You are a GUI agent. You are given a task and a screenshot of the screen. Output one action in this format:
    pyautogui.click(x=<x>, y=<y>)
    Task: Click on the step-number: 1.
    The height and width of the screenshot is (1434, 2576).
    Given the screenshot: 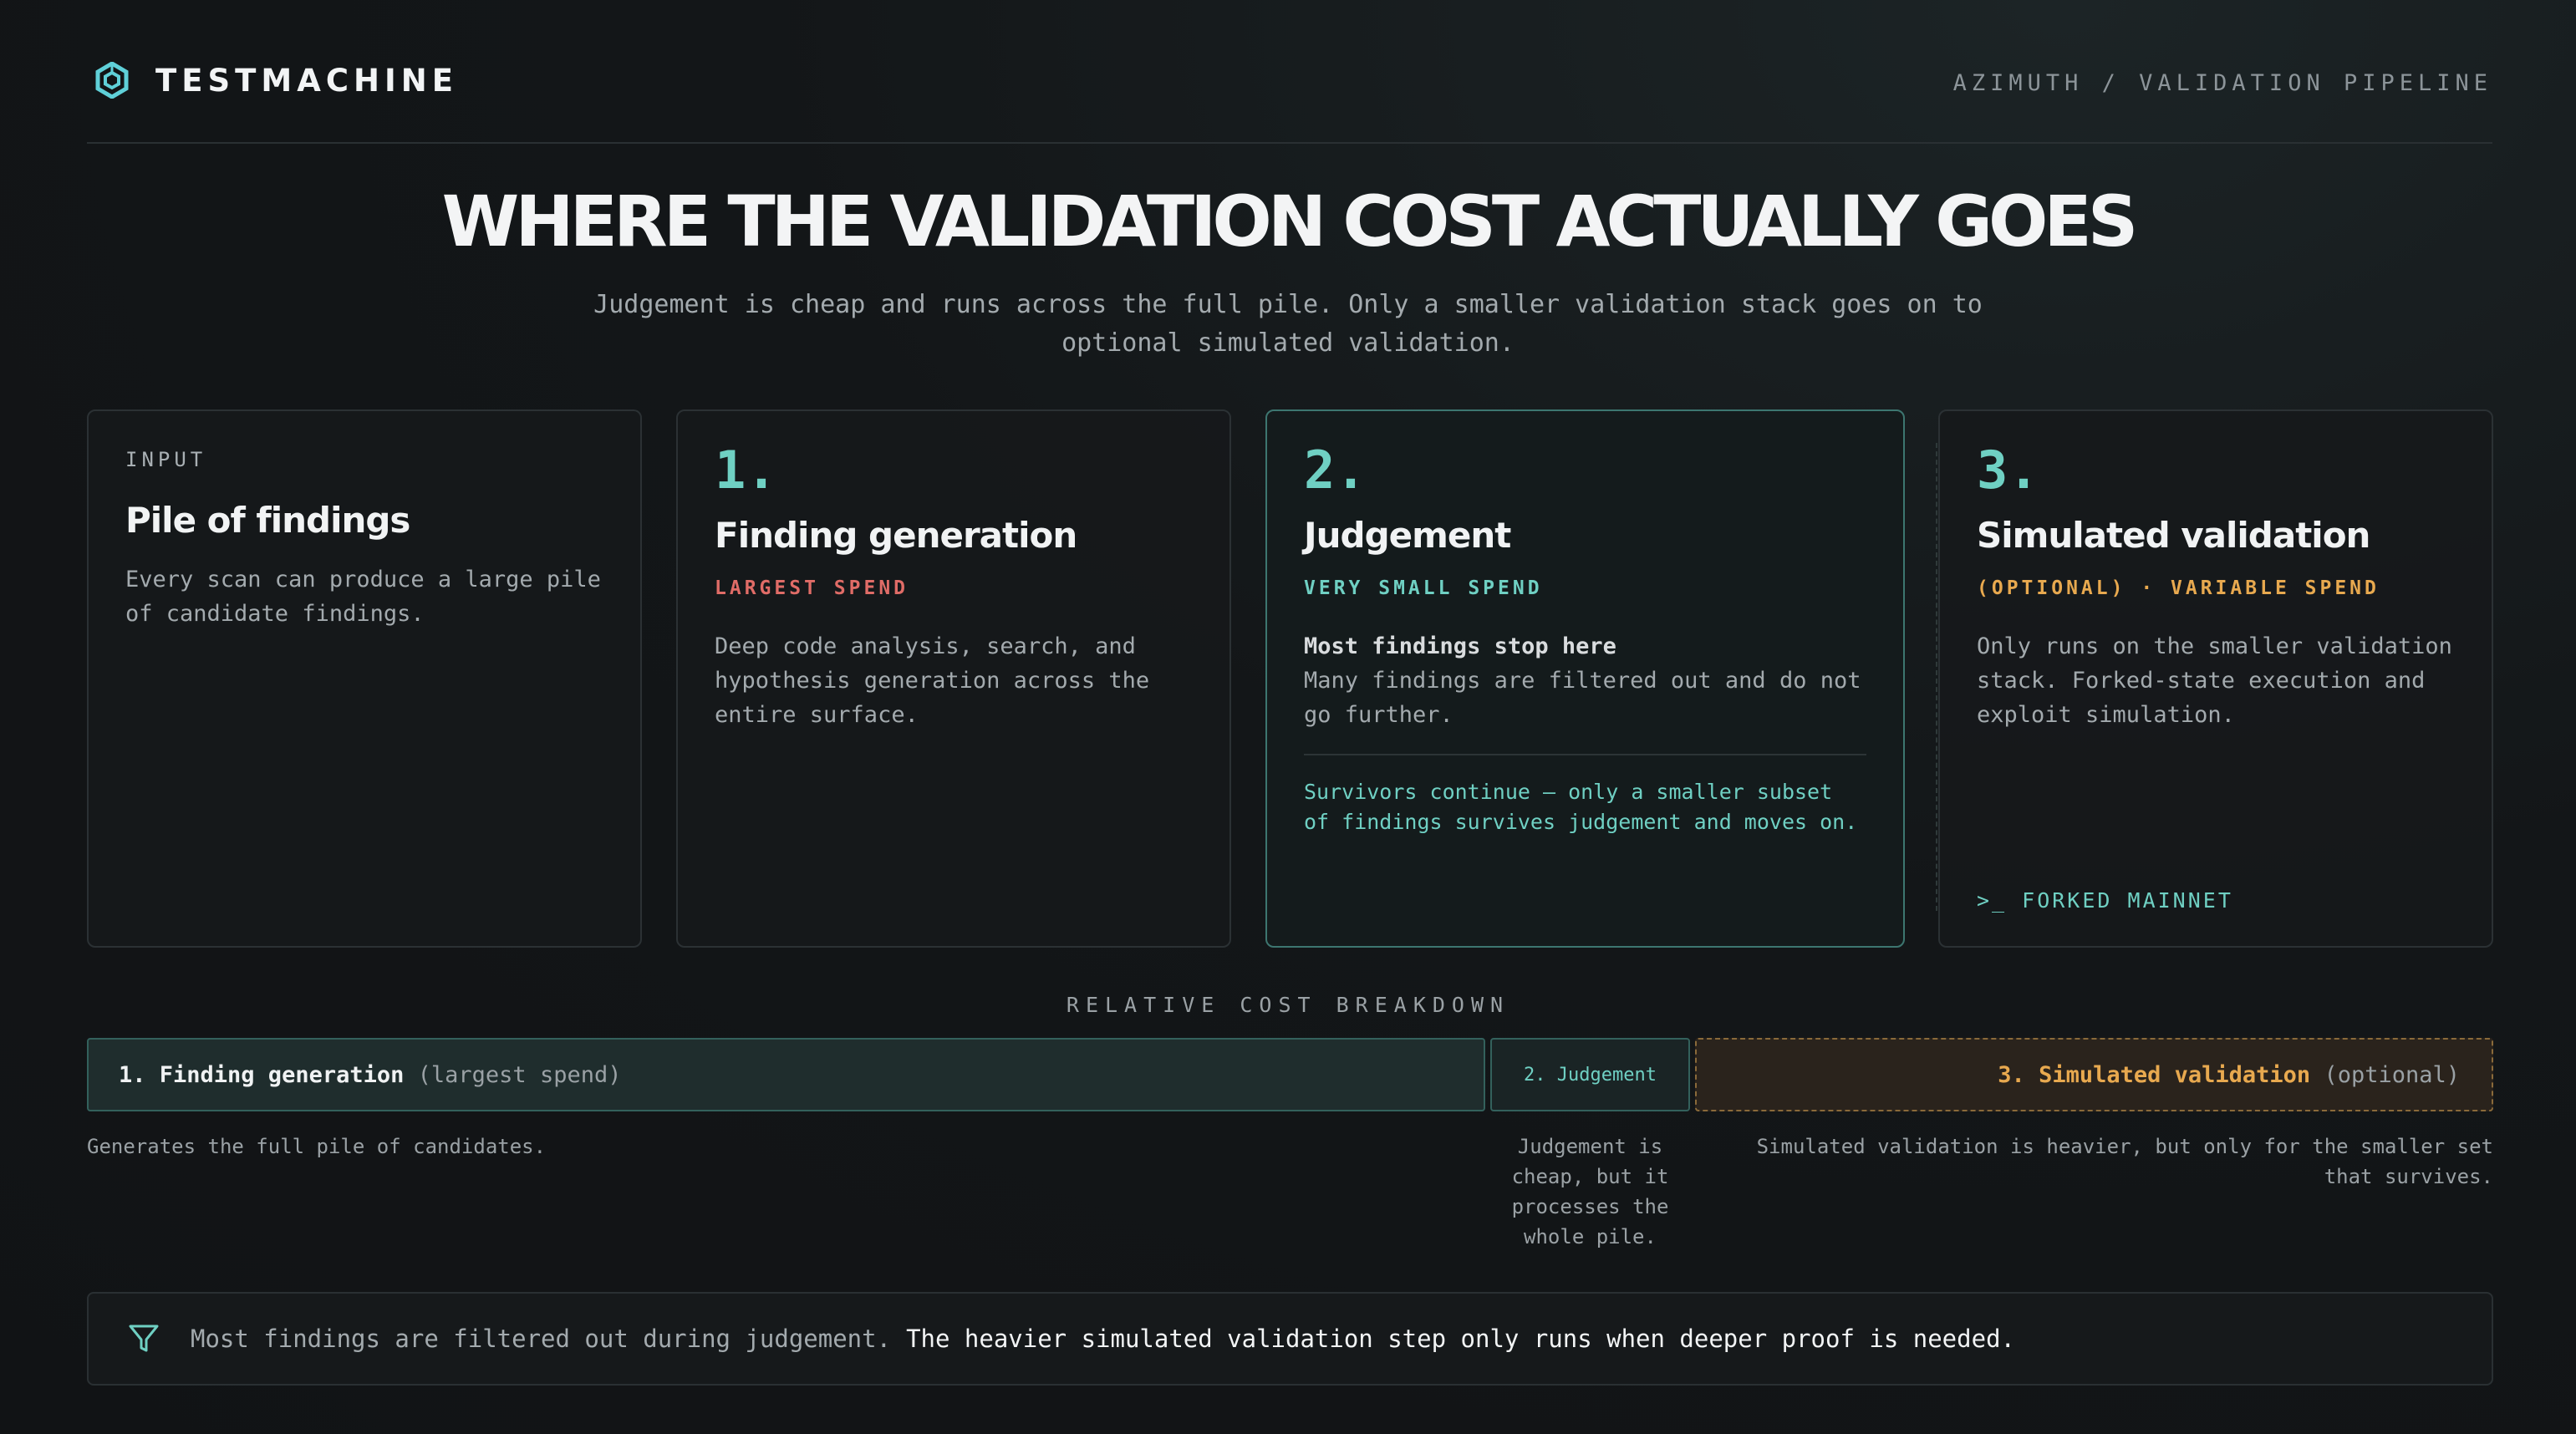 What is the action you would take?
    pyautogui.click(x=746, y=470)
    